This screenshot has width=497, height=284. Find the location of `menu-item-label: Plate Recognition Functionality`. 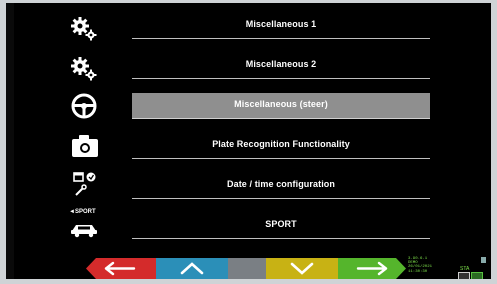

menu-item-label: Plate Recognition Functionality is located at coordinates (281, 144).